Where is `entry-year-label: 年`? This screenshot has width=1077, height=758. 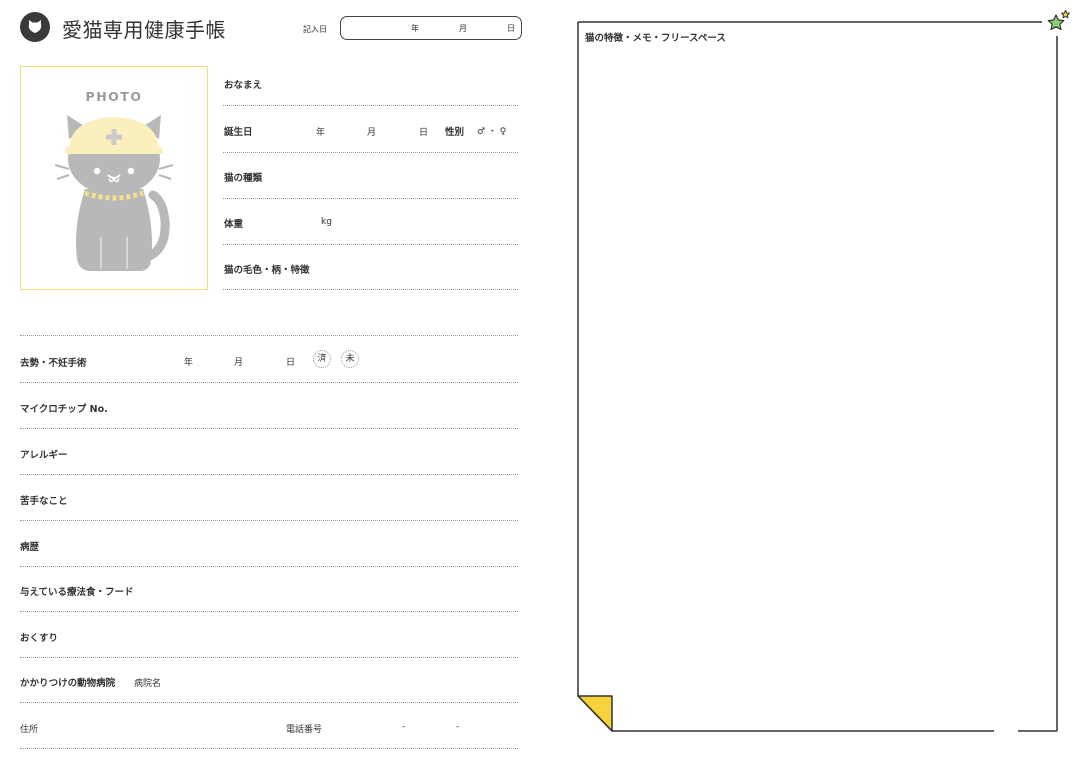 entry-year-label: 年 is located at coordinates (415, 28).